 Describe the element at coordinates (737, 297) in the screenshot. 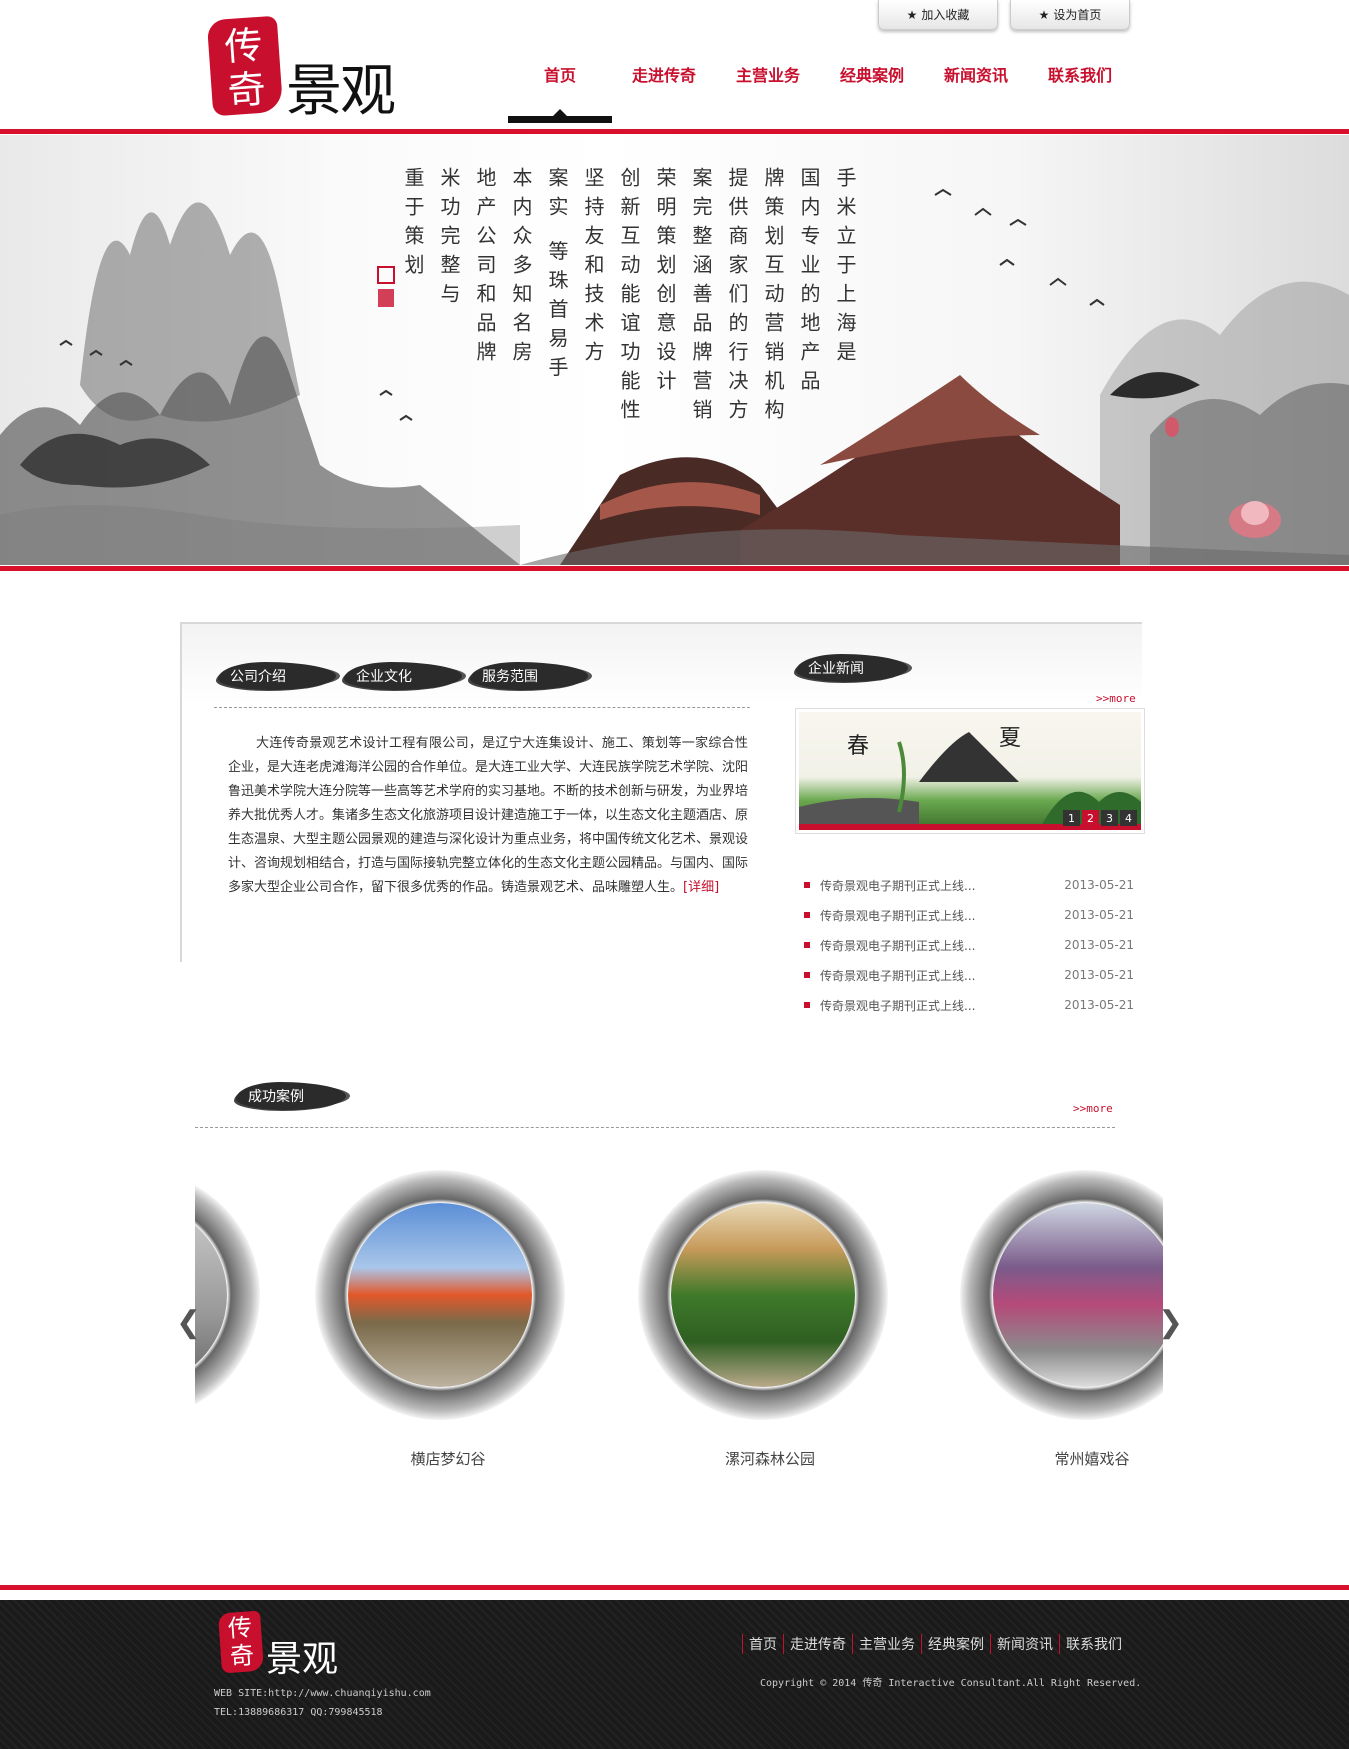

I see `poem-column: 提供商家们的行决方` at that location.